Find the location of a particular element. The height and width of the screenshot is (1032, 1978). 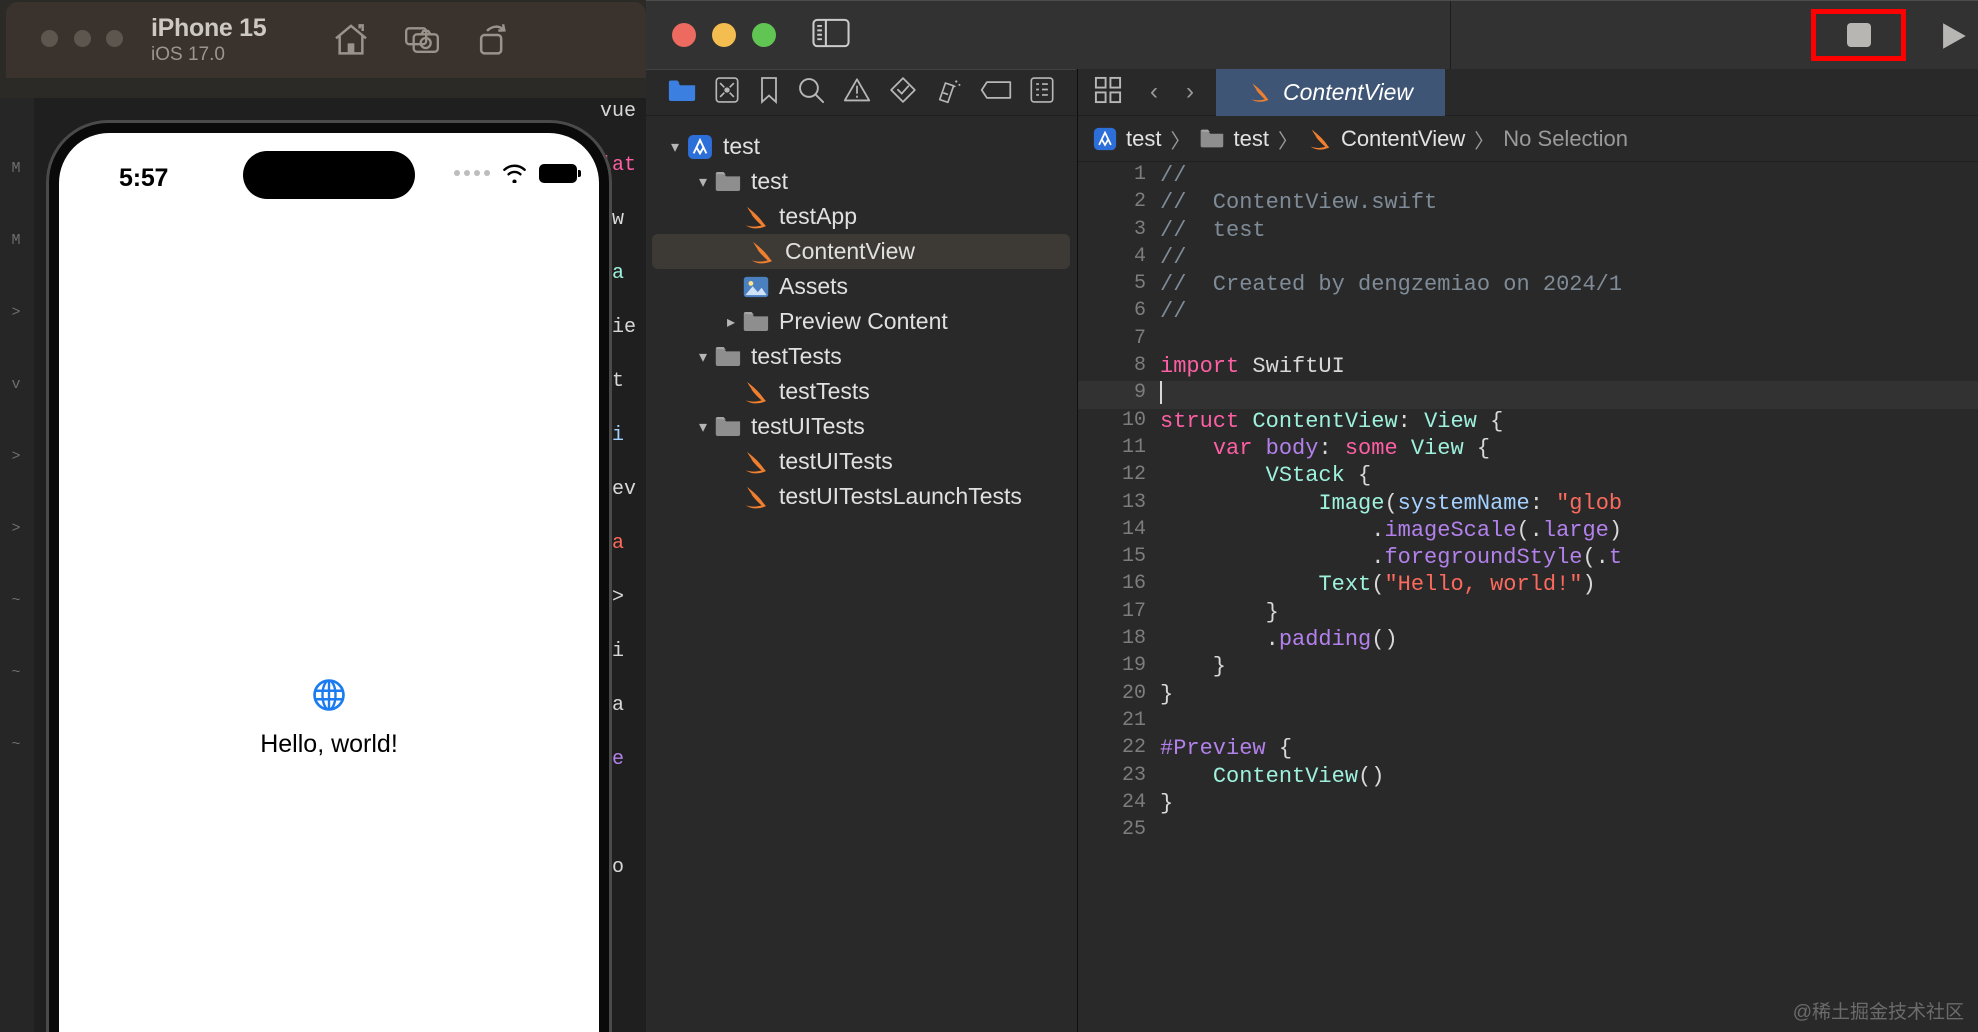

battery-icon is located at coordinates (560, 173).